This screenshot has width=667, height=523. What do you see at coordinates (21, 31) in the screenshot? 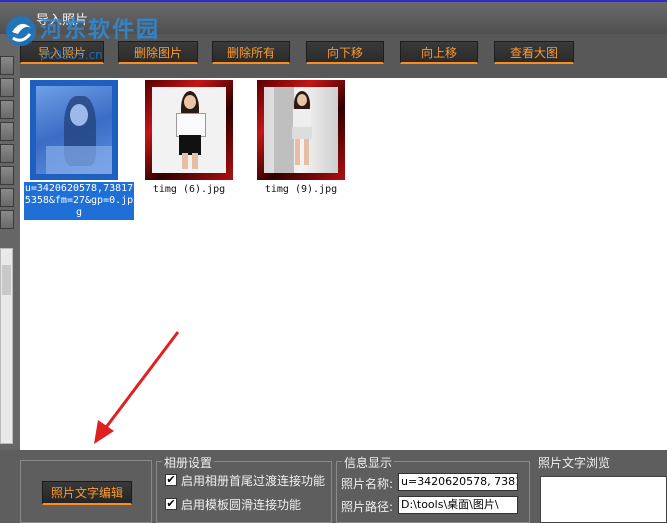
I see `watermark-logo-icon` at bounding box center [21, 31].